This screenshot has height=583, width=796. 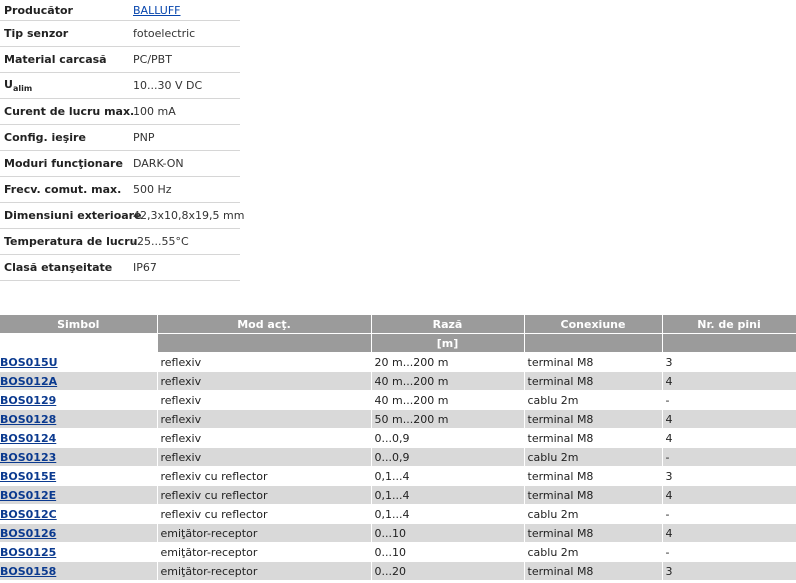 I want to click on cell-raza: 20 m...200 m, so click(x=448, y=362).